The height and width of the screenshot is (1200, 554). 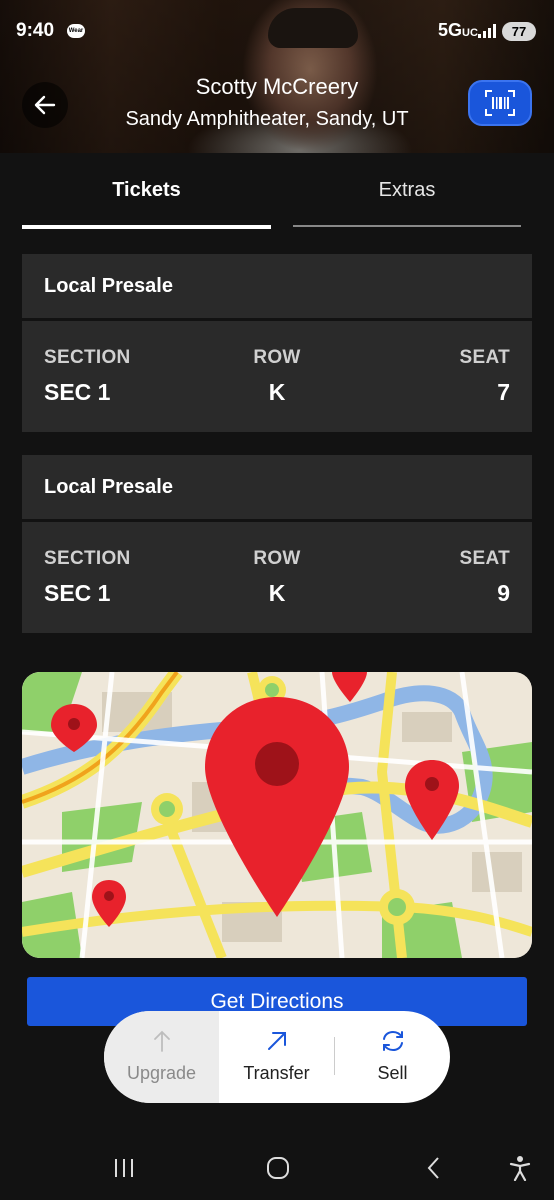 I want to click on transfer-label: Transfer, so click(x=276, y=1073).